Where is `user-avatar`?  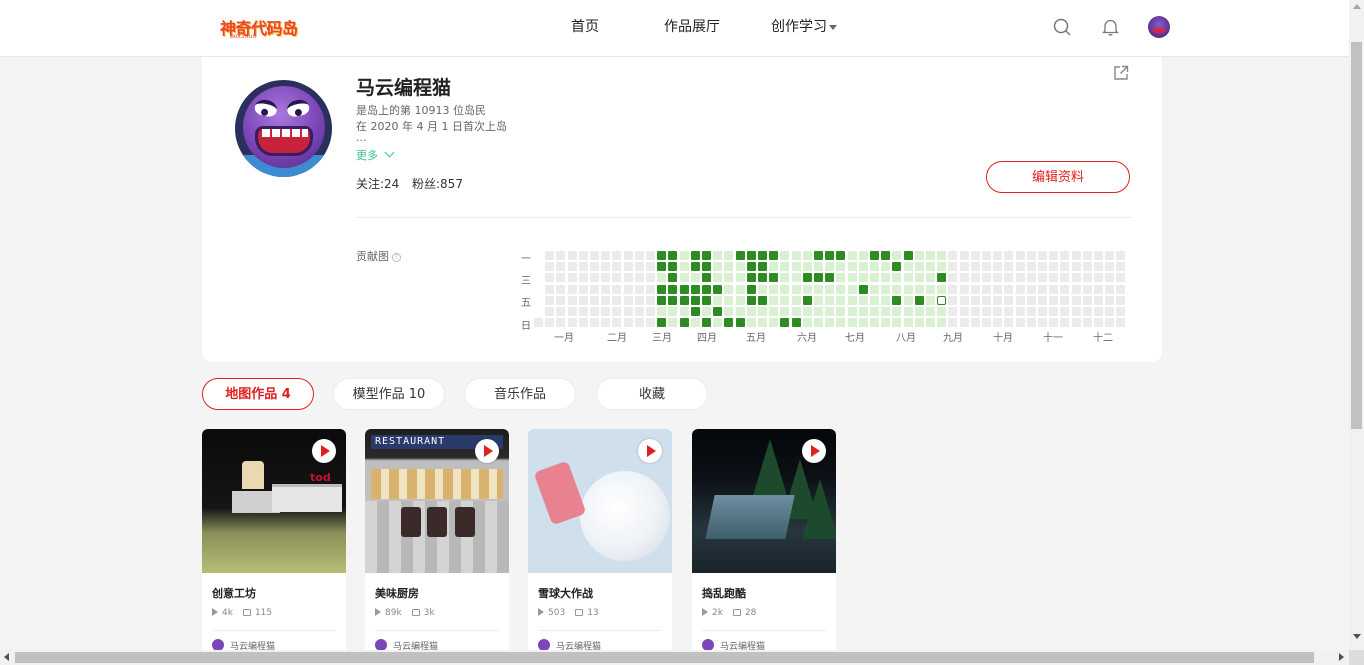 user-avatar is located at coordinates (1159, 27).